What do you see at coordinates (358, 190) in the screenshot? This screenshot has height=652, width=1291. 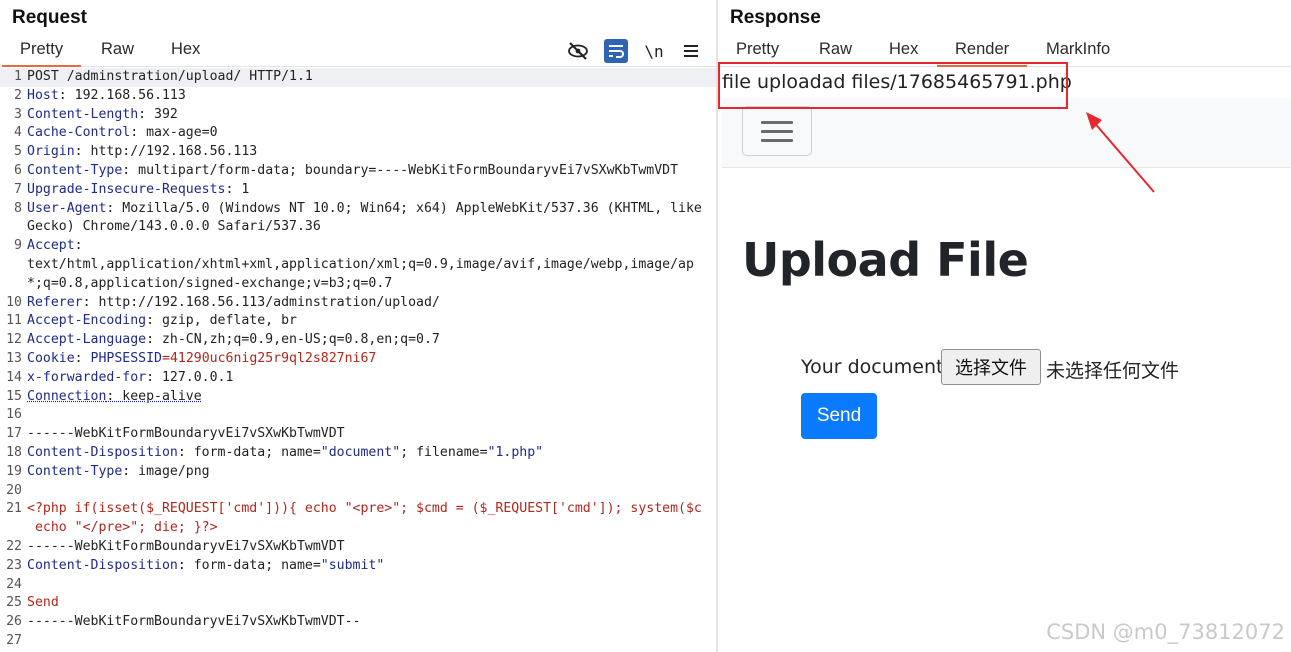 I see `code-line: 7 Upgrade-Insecure-Requests: 1` at bounding box center [358, 190].